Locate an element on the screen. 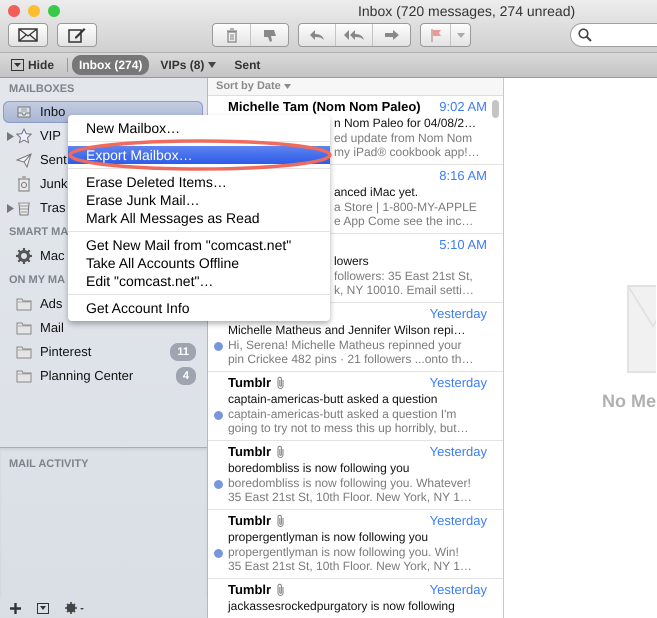  empty-viewer-text: No Me is located at coordinates (629, 401).